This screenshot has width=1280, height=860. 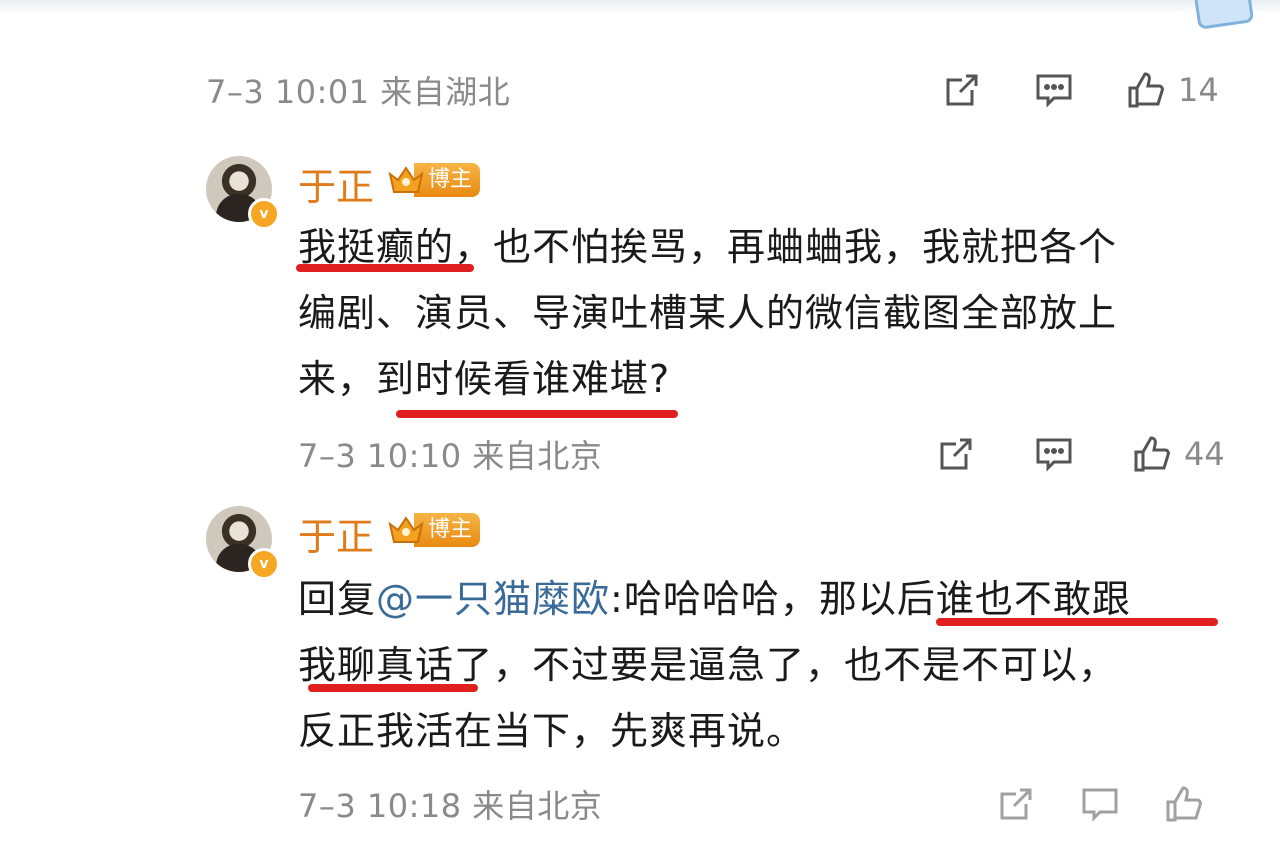 I want to click on reply-prefix: 回复, so click(x=337, y=599).